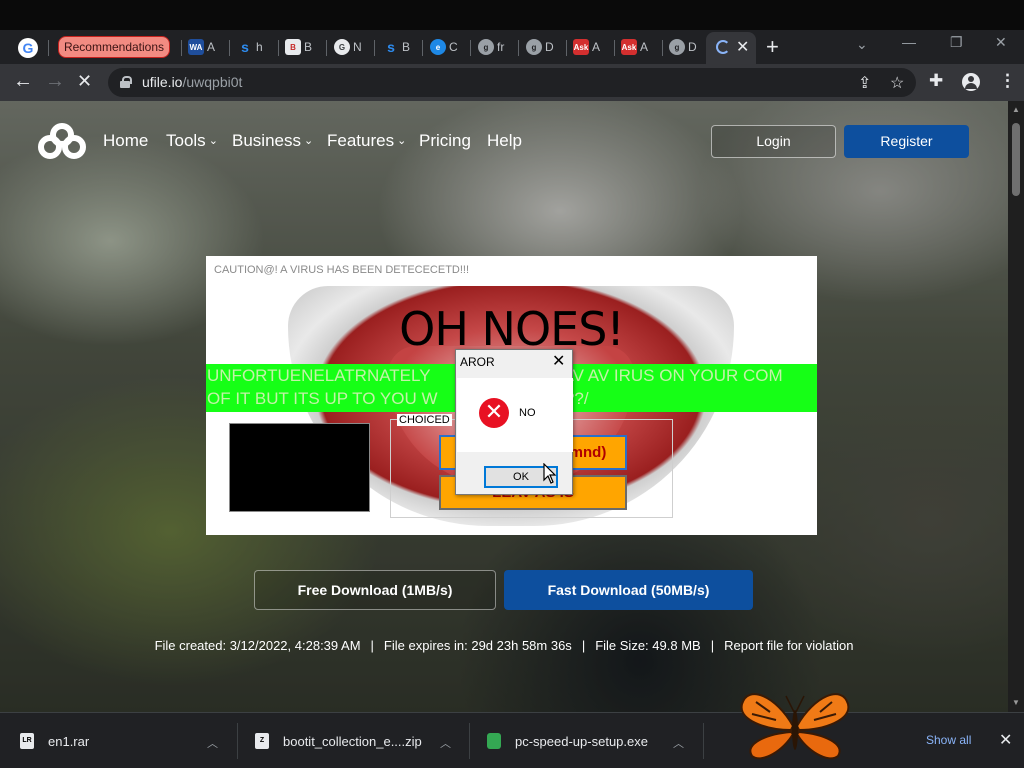  What do you see at coordinates (424, 420) in the screenshot?
I see `groupbox-label: CHOICED` at bounding box center [424, 420].